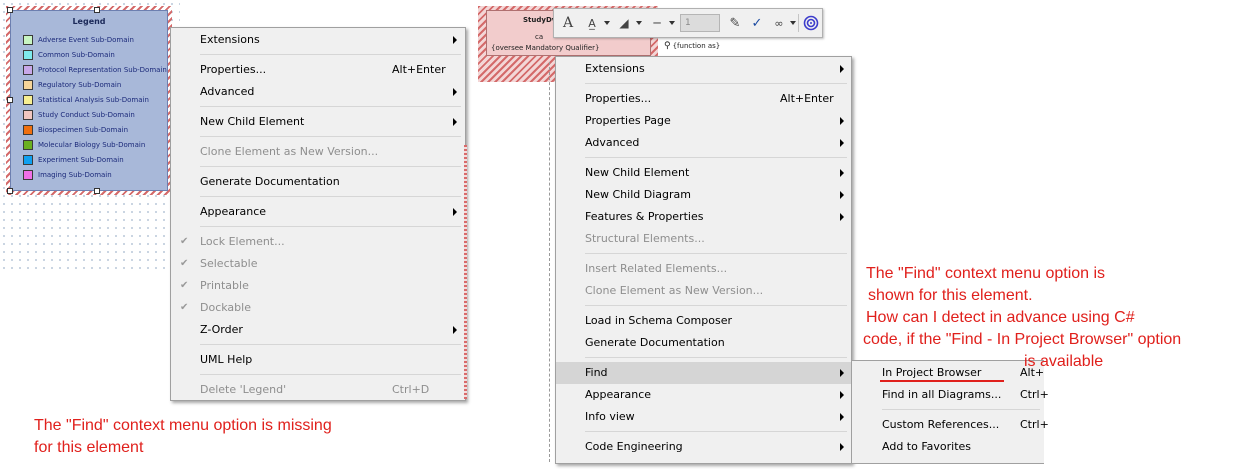 Image resolution: width=1258 pixels, height=469 pixels. I want to click on menu-item-dockable: ✔ Dockable, so click(318, 308).